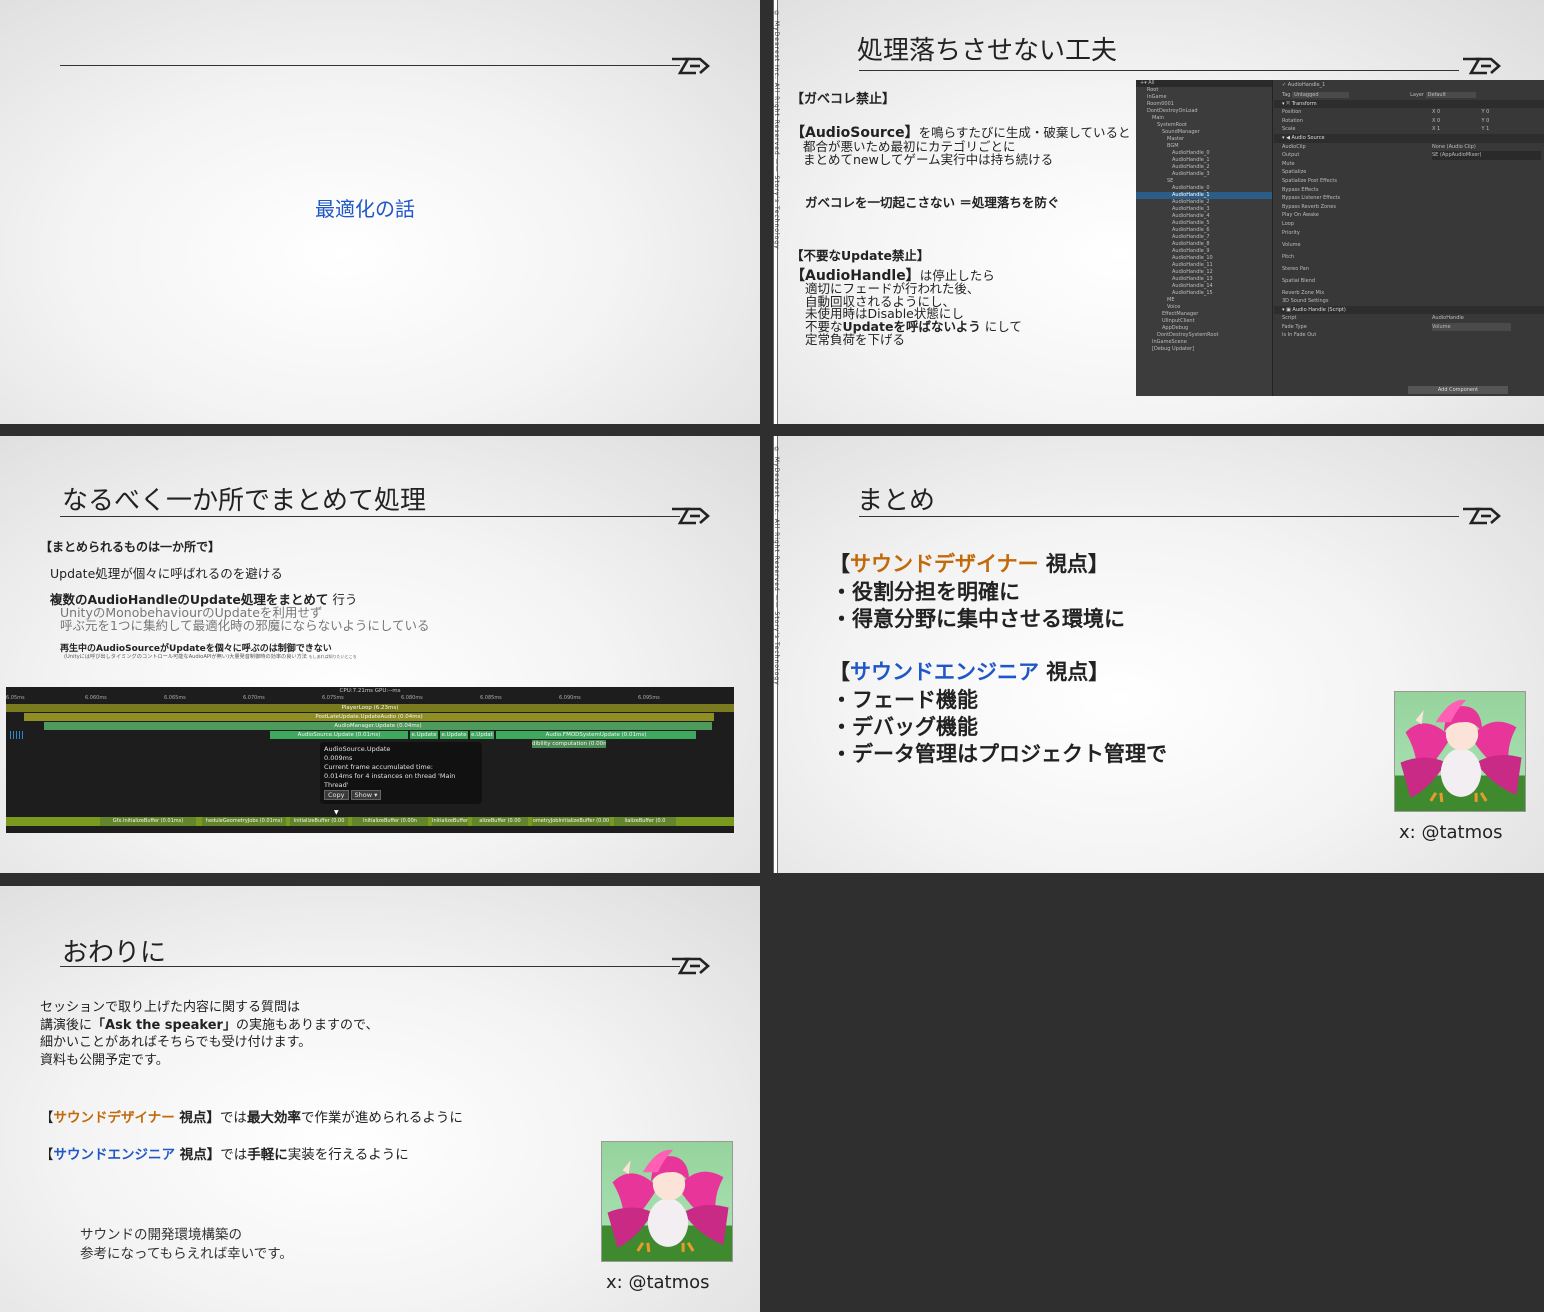 This screenshot has width=1544, height=1312. Describe the element at coordinates (482, 735) in the screenshot. I see `audiosource-bar-4: e.Updat` at that location.